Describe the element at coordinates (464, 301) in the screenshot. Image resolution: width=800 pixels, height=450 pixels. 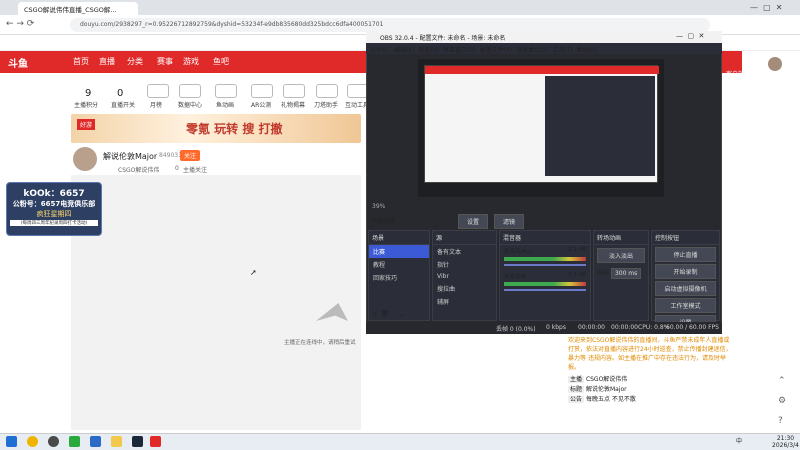
I see `source-item: 辅屏` at that location.